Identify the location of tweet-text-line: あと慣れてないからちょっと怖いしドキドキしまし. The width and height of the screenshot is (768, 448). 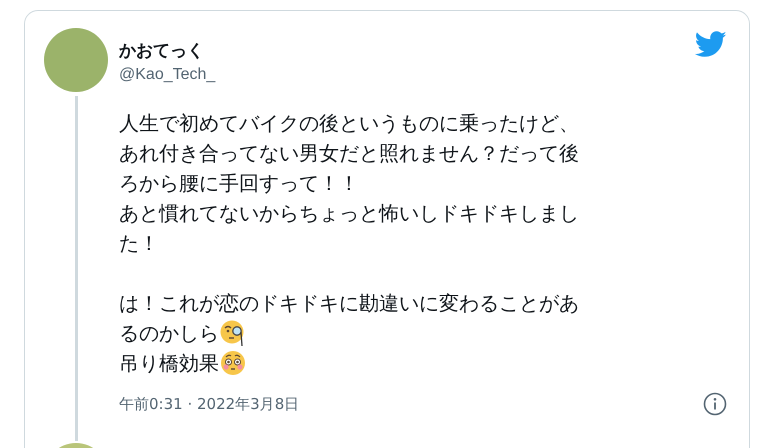
(349, 213).